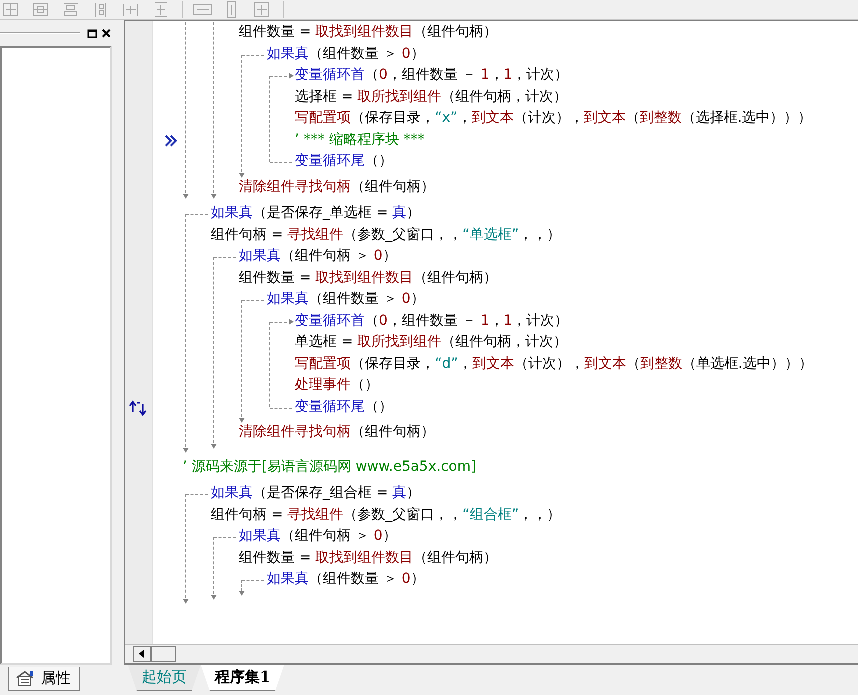 This screenshot has width=858, height=695. I want to click on document-tab: 起始页, so click(164, 678).